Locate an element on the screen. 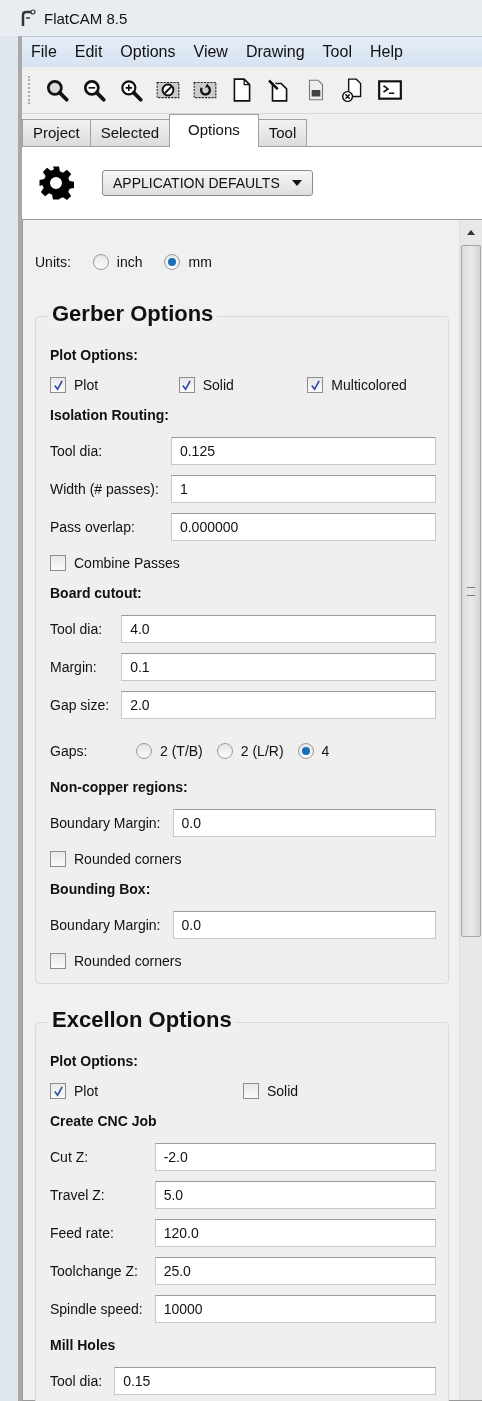  input-field: 4.0 is located at coordinates (278, 629).